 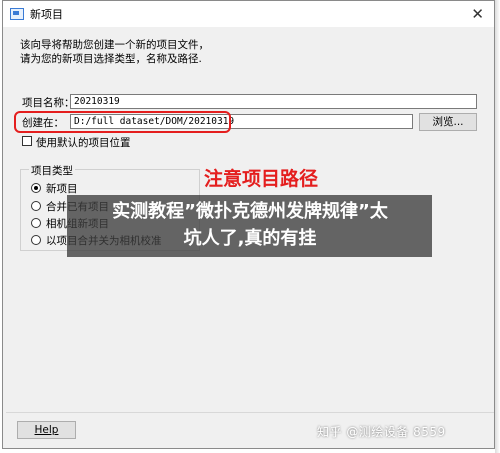 What do you see at coordinates (261, 179) in the screenshot?
I see `path-annotation: 注意项目路径` at bounding box center [261, 179].